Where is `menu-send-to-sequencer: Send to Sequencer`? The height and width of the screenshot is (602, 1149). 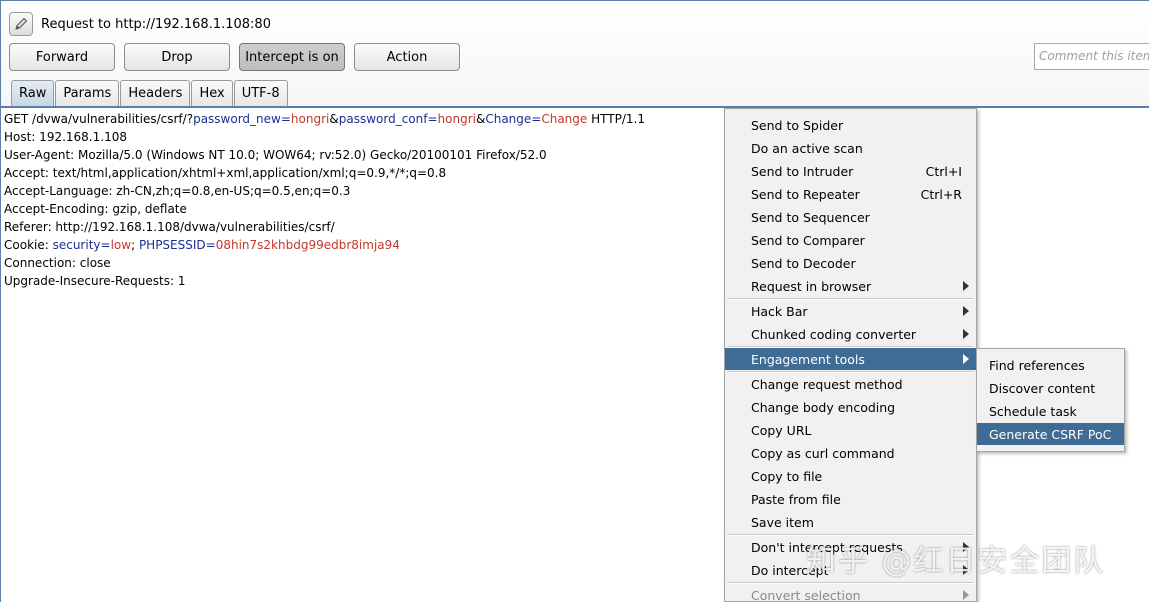
menu-send-to-sequencer: Send to Sequencer is located at coordinates (850, 217).